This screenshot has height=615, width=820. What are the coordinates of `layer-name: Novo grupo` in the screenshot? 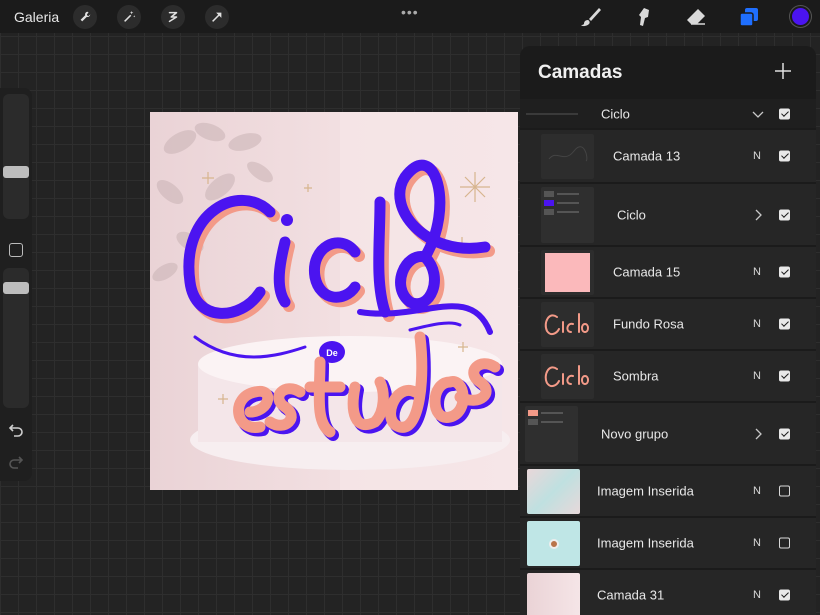 It's located at (635, 433).